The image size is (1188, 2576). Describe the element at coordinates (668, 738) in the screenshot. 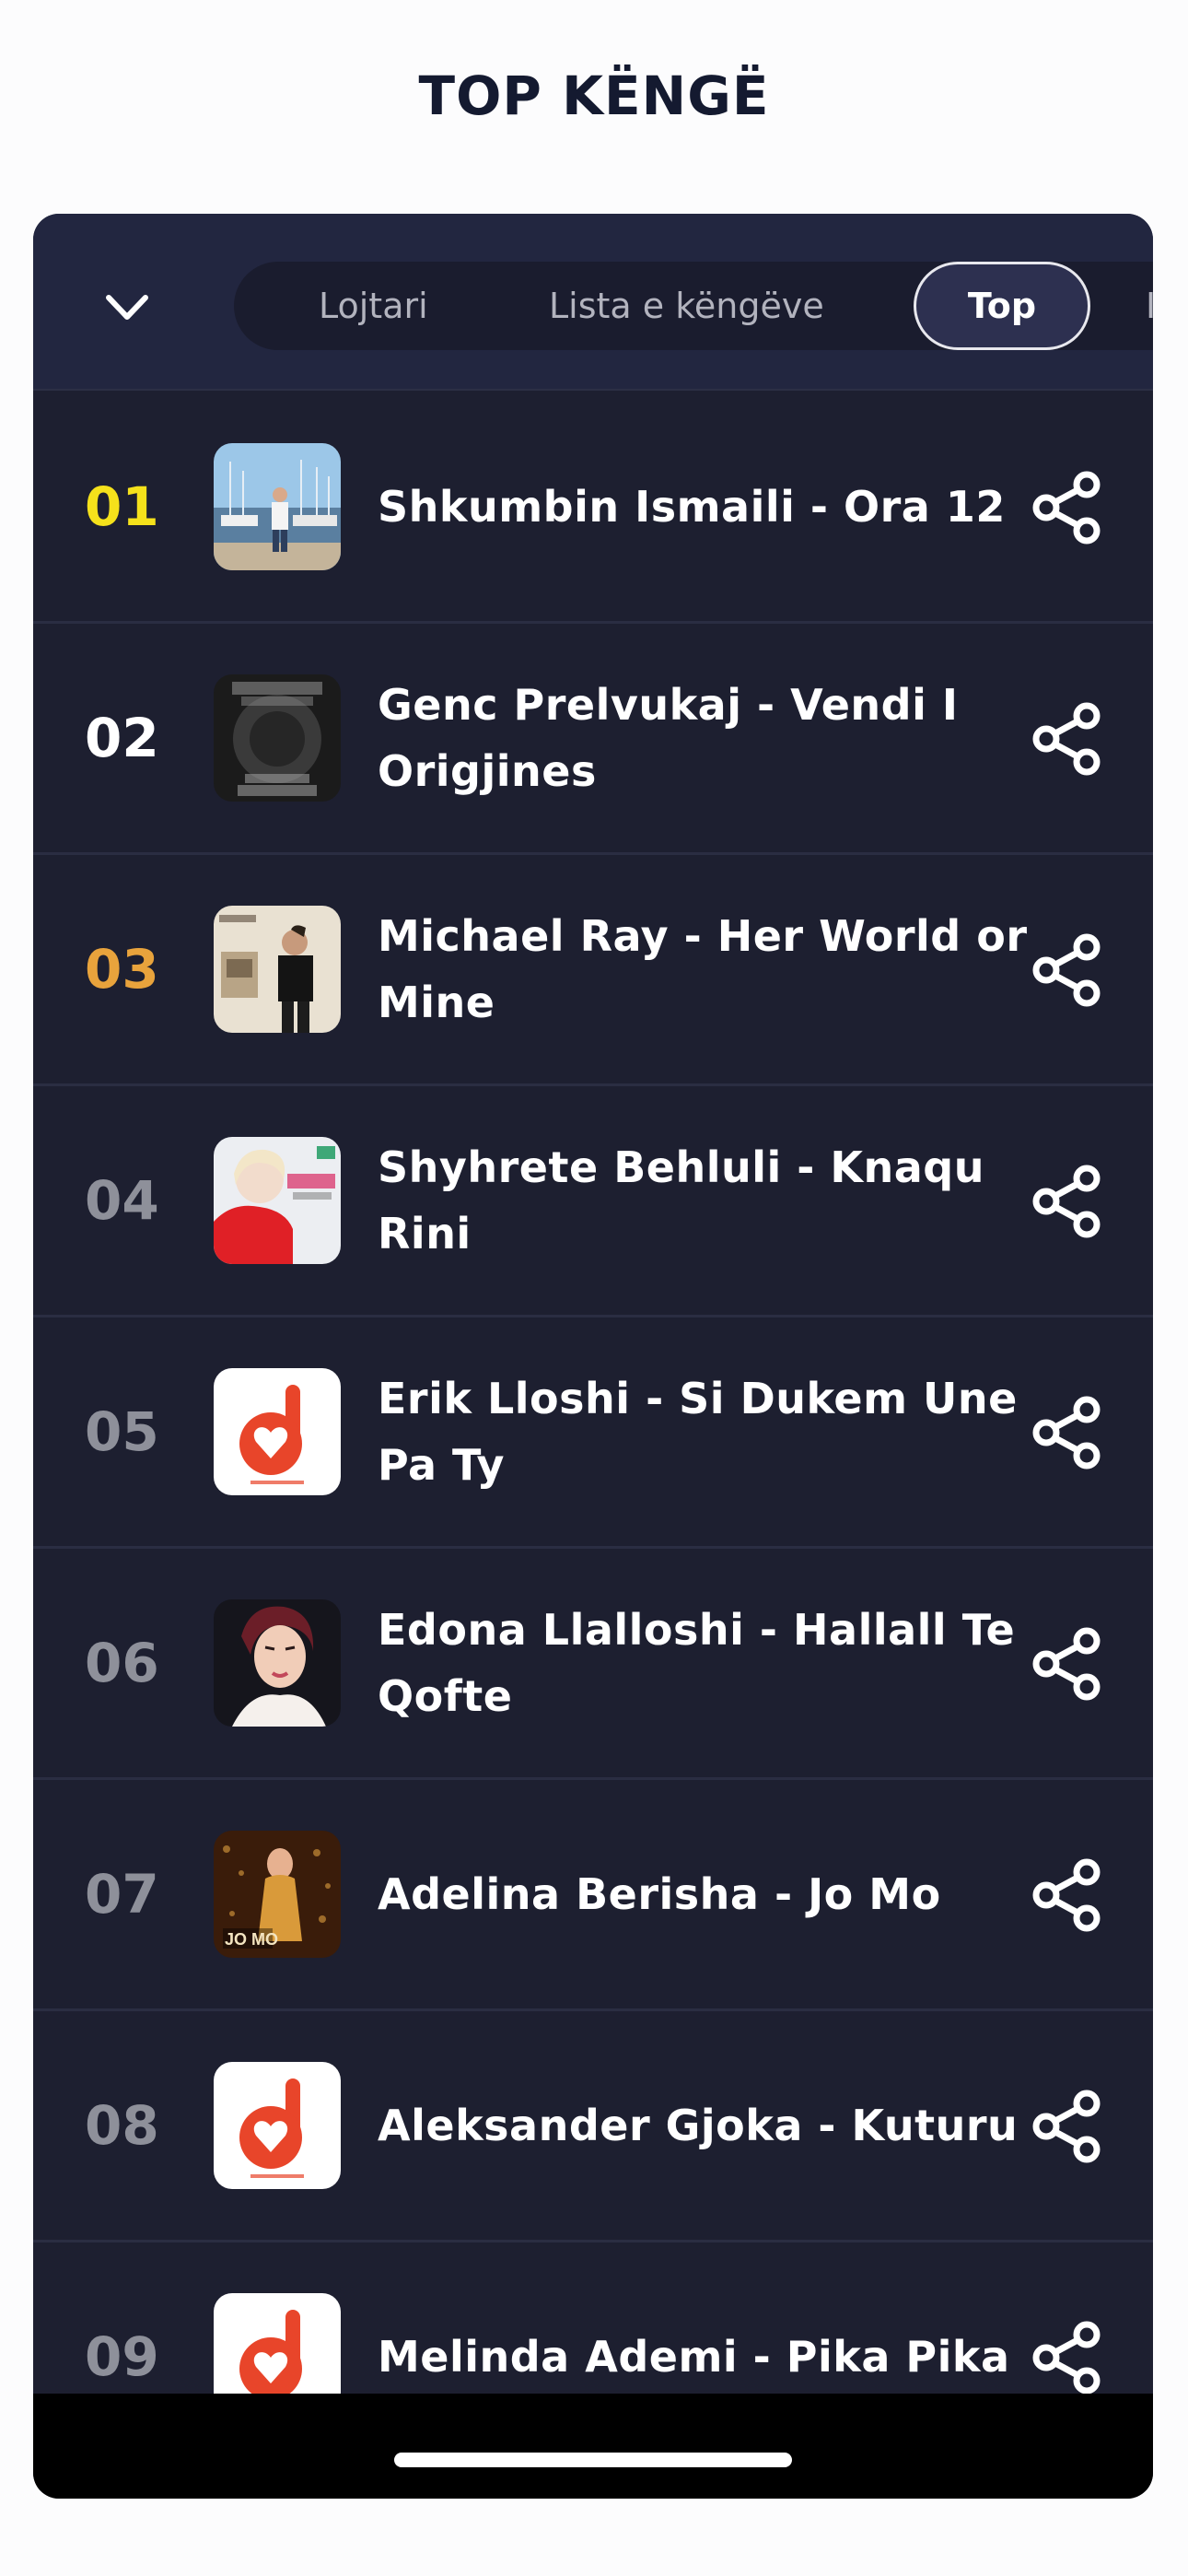

I see `song-title: Genc Prelvukaj - Vendi I Origjines` at that location.